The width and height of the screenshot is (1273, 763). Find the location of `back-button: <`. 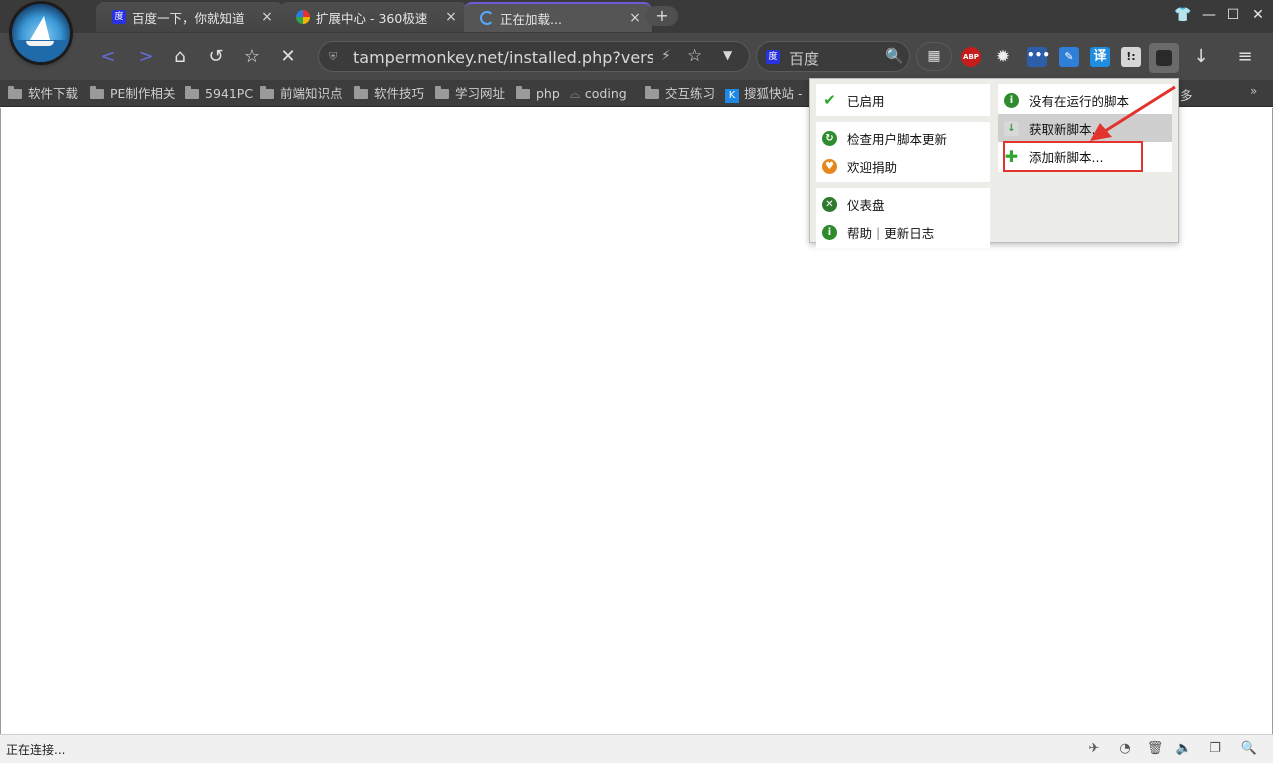

back-button: < is located at coordinates (108, 57).